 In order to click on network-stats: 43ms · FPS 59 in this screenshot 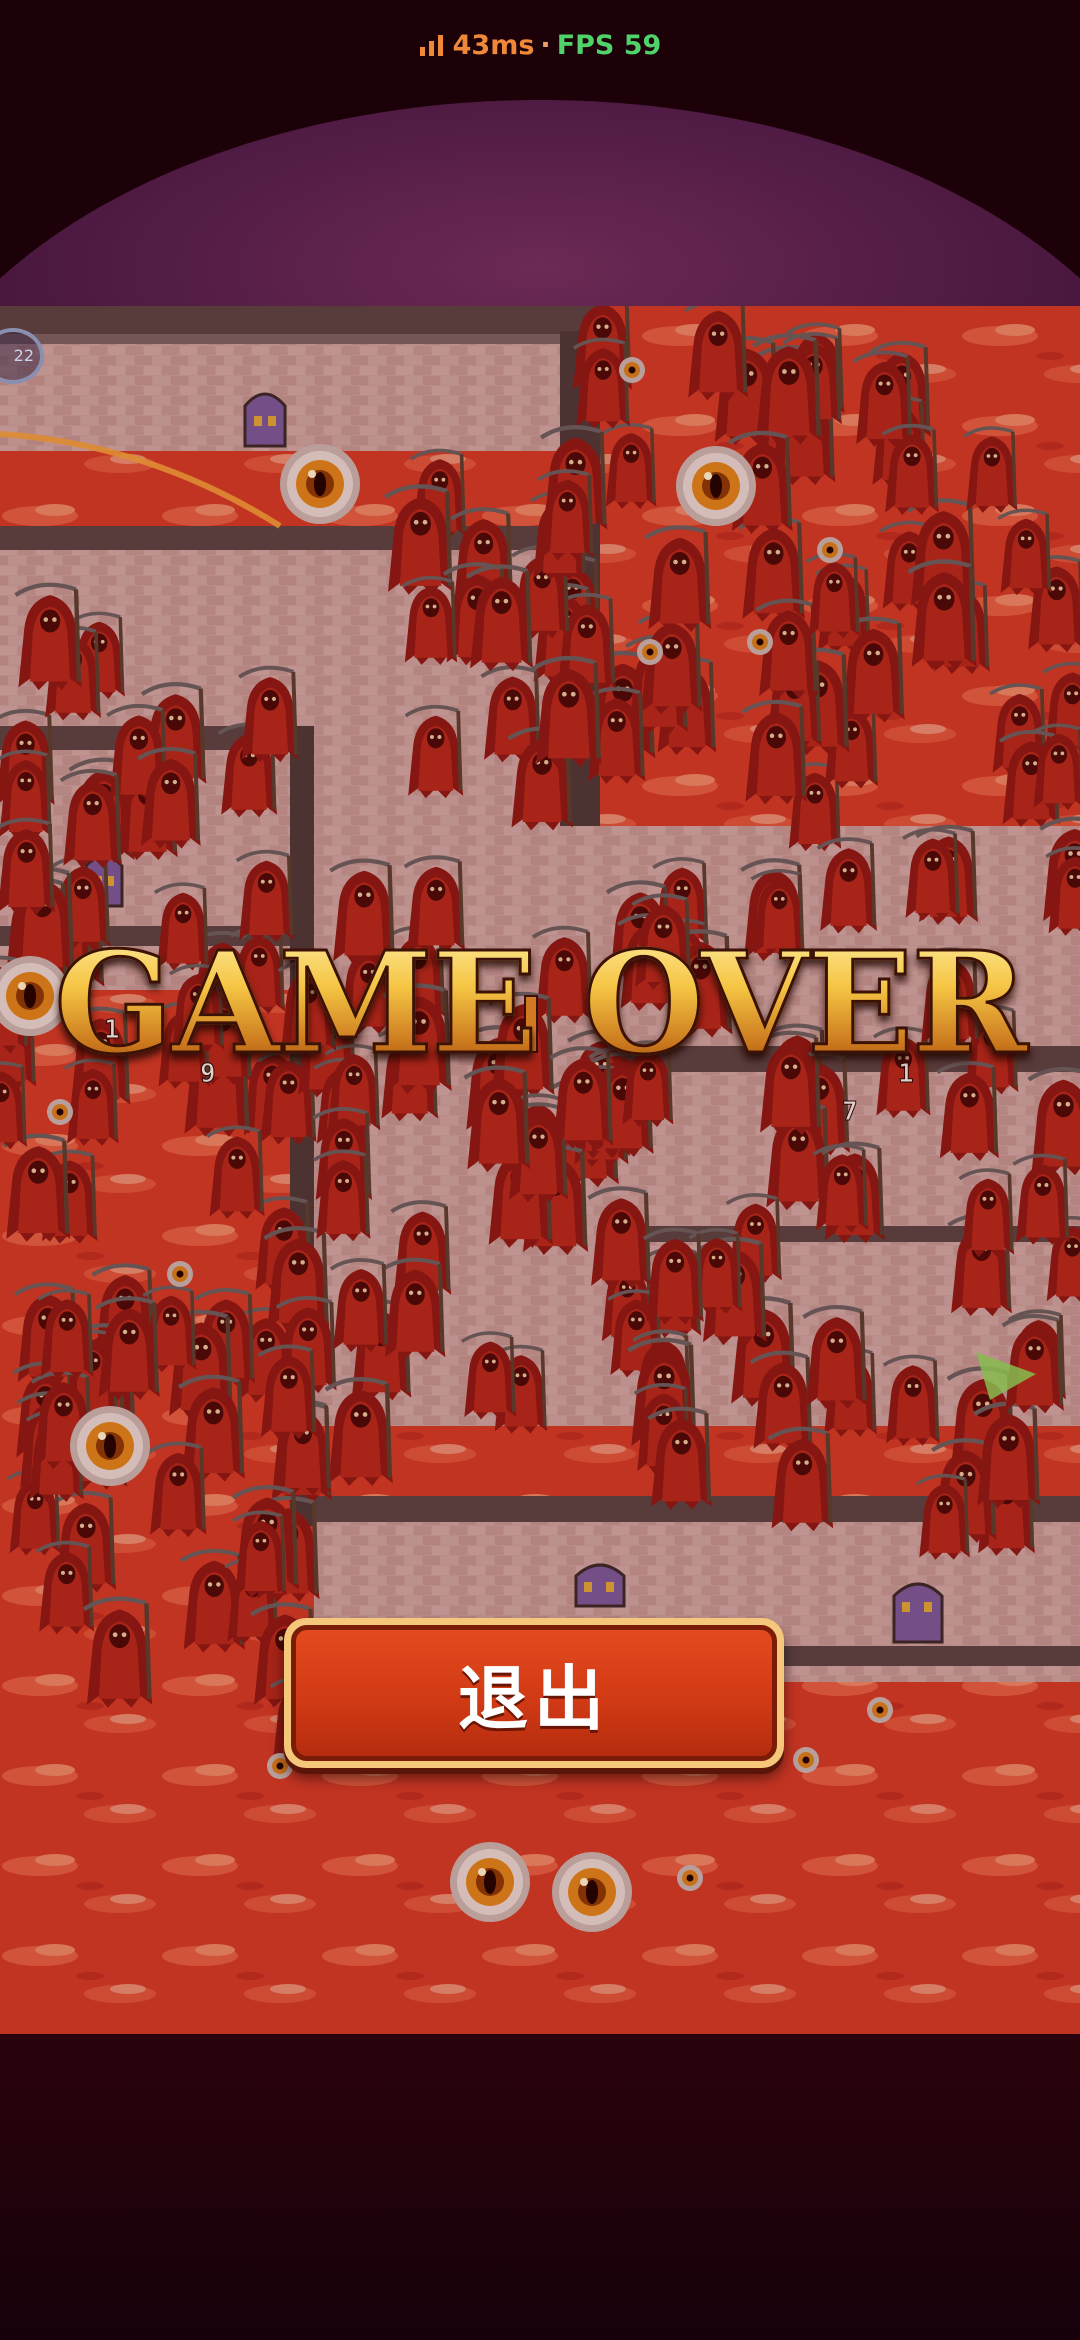, I will do `click(540, 45)`.